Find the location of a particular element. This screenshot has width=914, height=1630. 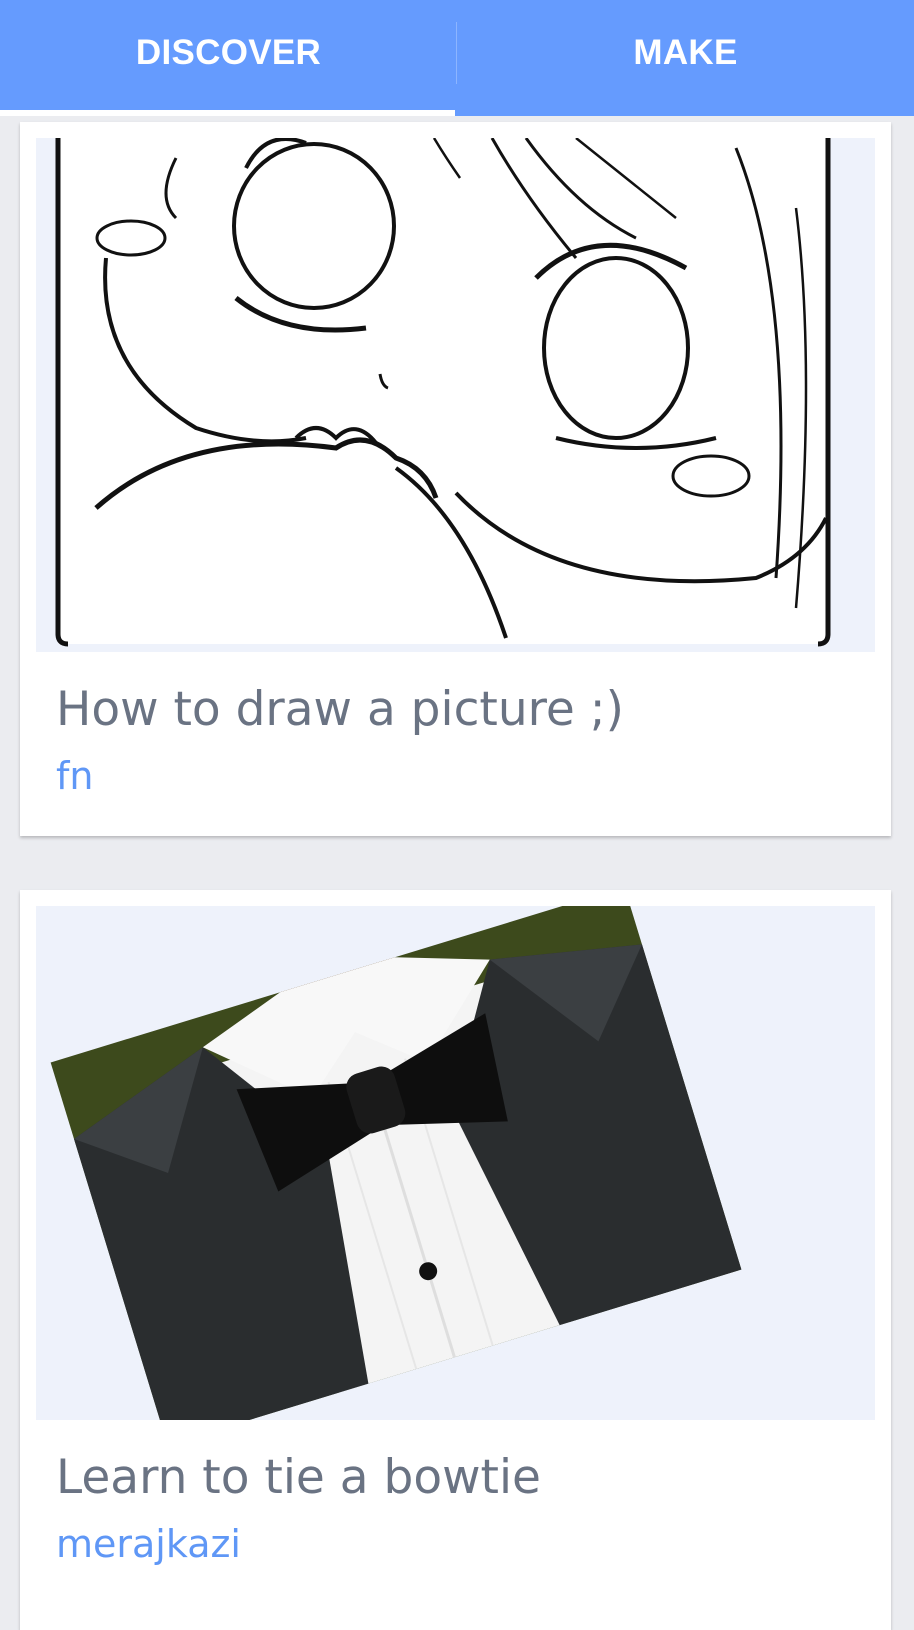

tab-bar: DISCOVER MAKE is located at coordinates (457, 58).